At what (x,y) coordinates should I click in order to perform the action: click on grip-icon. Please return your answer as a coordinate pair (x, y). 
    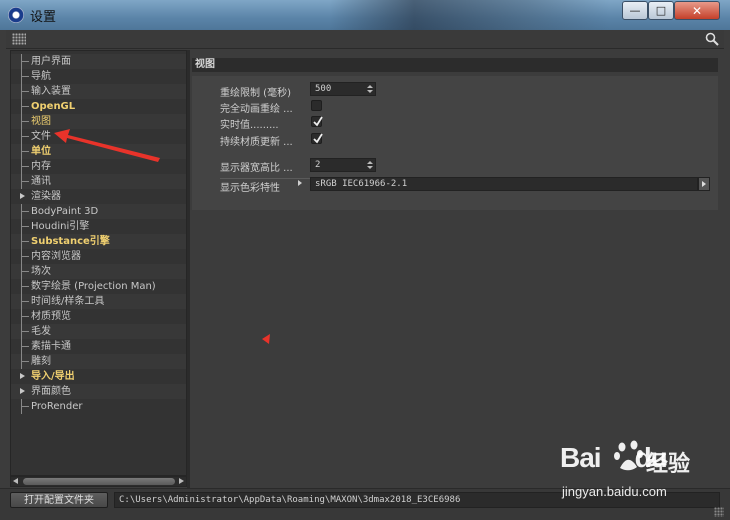
    Looking at the image, I should click on (19, 39).